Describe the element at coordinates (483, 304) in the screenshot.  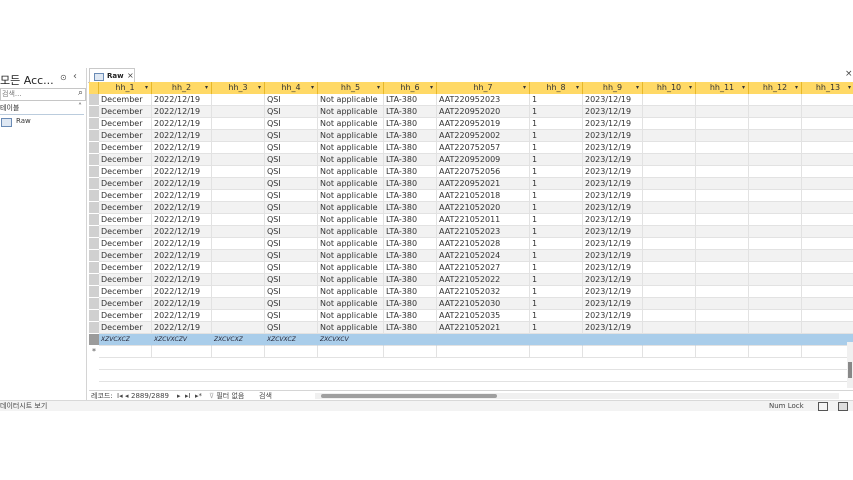
I see `table-cell: AAT221052030` at that location.